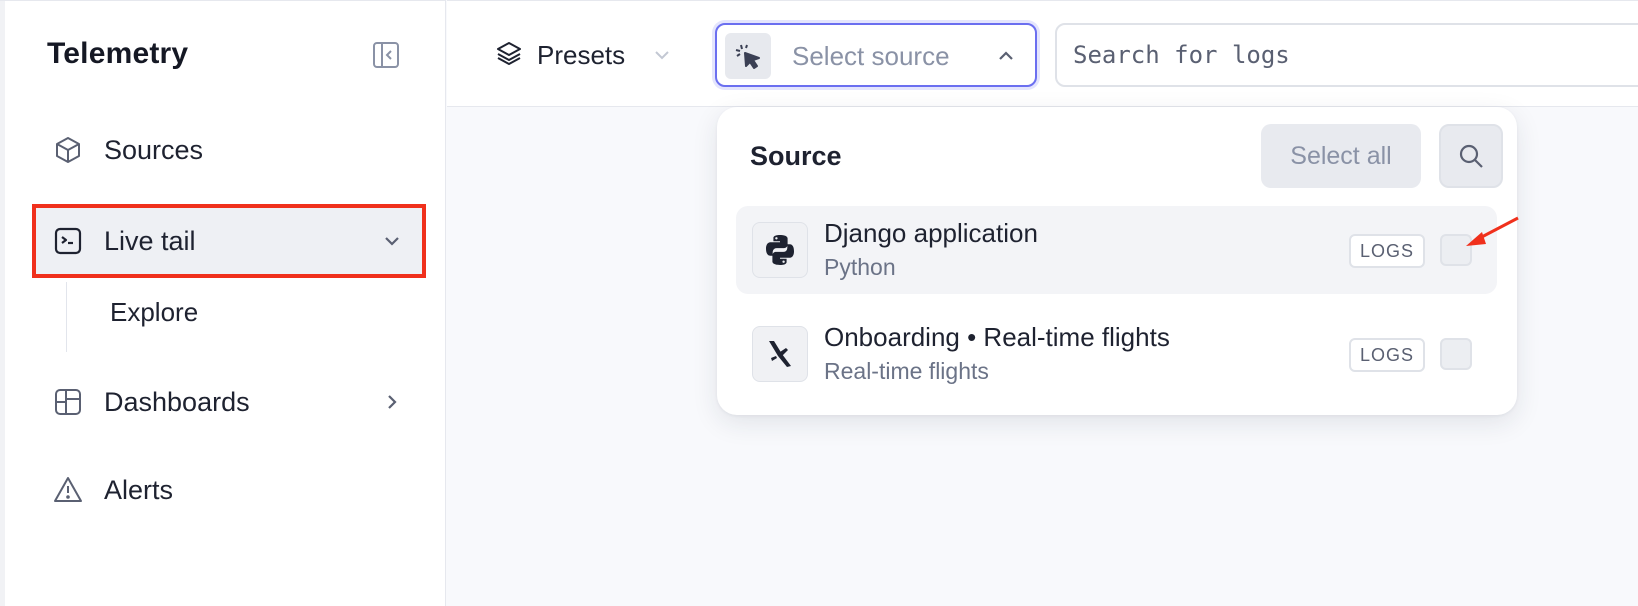 The width and height of the screenshot is (1638, 606). Describe the element at coordinates (931, 233) in the screenshot. I see `source-name: Django application` at that location.